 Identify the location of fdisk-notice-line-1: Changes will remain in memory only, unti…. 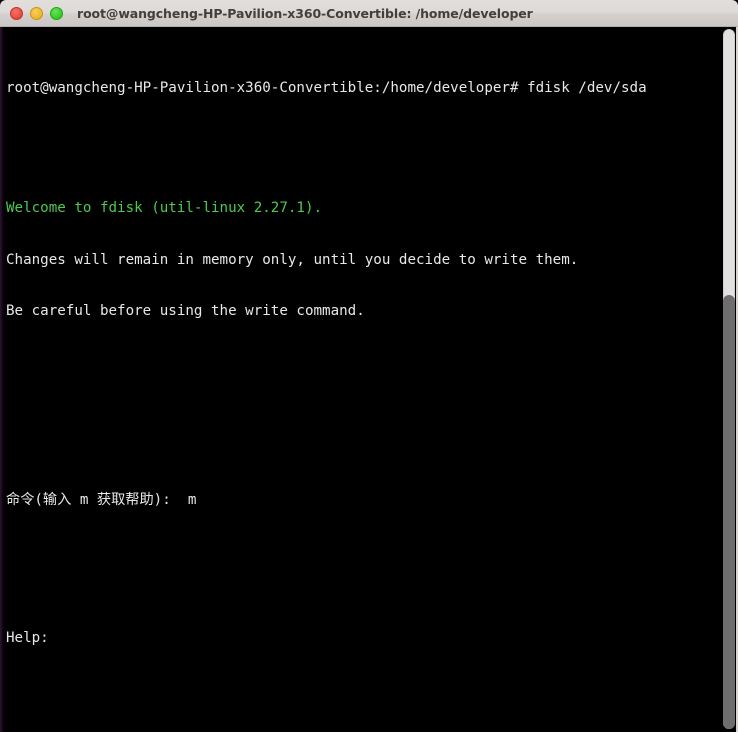
(292, 259).